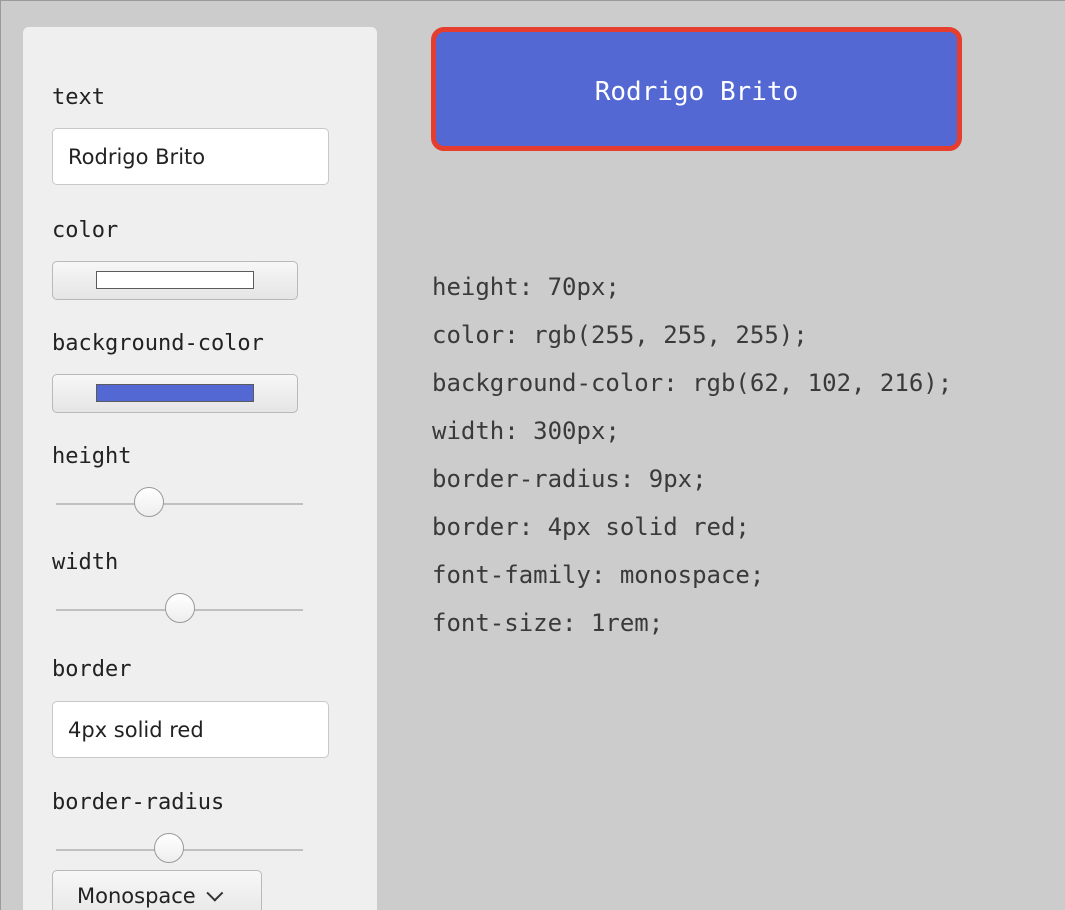 Image resolution: width=1065 pixels, height=910 pixels. I want to click on text-input, so click(190, 156).